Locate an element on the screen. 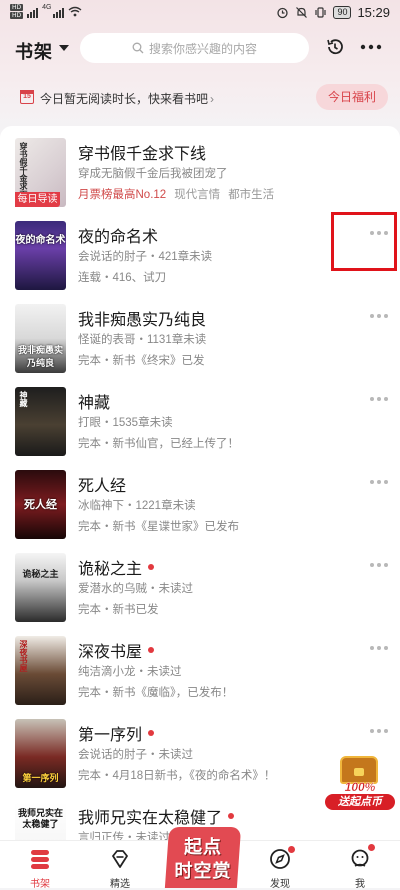 This screenshot has width=400, height=890. rank-label: 月票榜最高No.12 is located at coordinates (122, 195).